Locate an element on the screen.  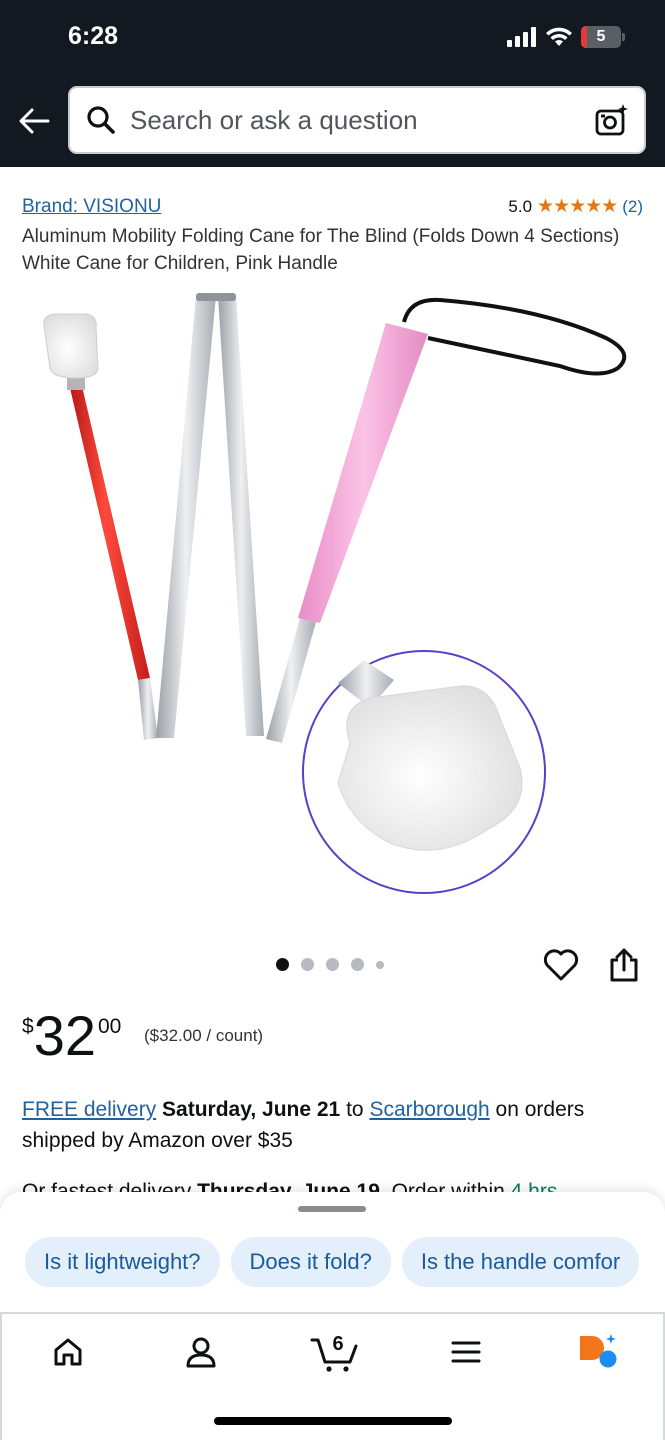
status-time: 6:28 is located at coordinates (93, 36).